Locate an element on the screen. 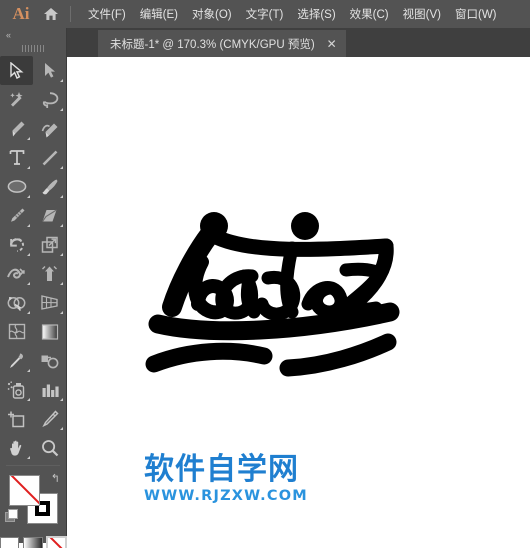  shaper-tool is located at coordinates (16, 215).